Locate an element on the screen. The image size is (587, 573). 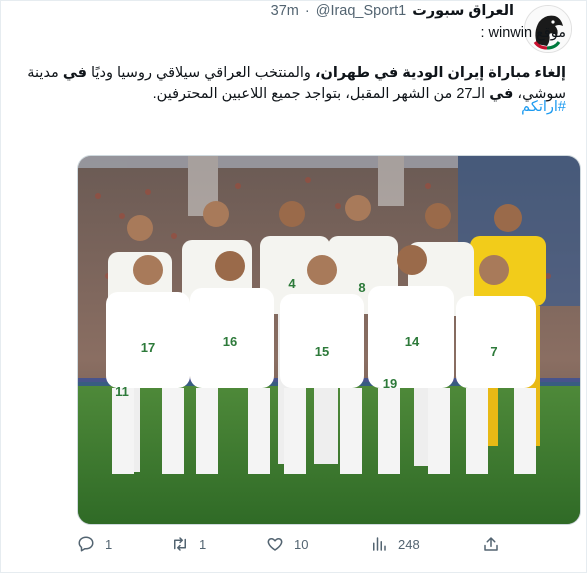
share-icon is located at coordinates (491, 544).